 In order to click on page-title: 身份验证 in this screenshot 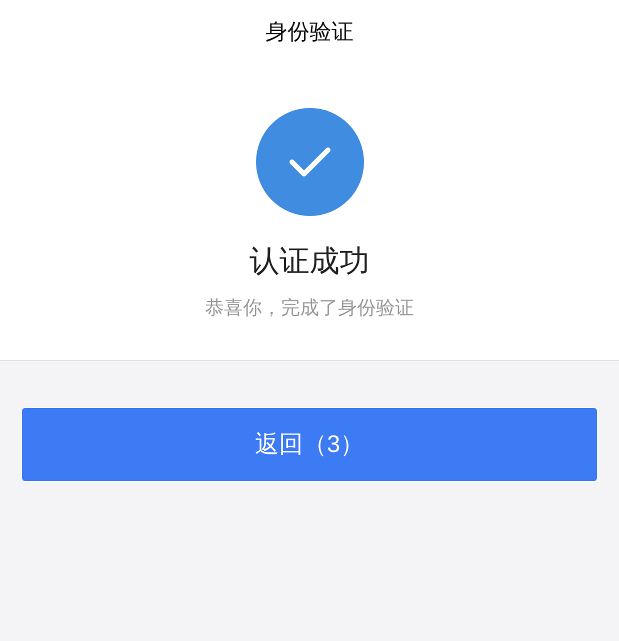, I will do `click(310, 32)`.